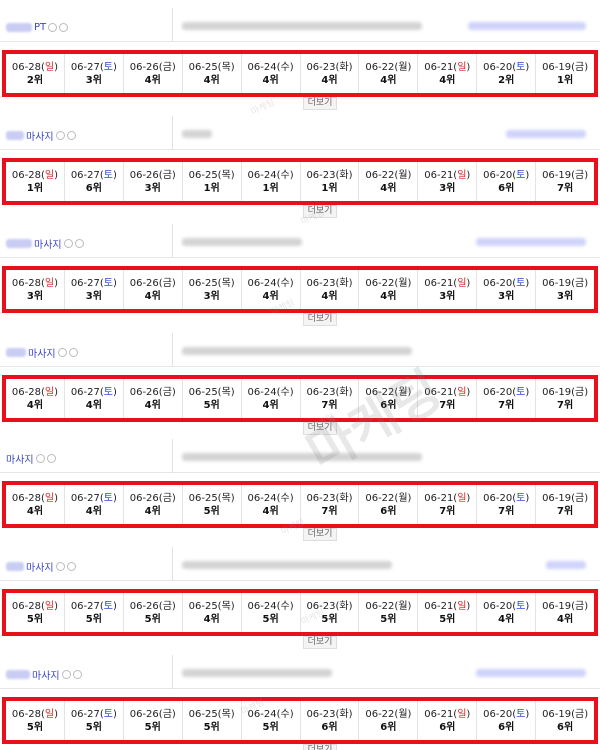 This screenshot has height=750, width=600. I want to click on day-of-week: 화, so click(344, 175).